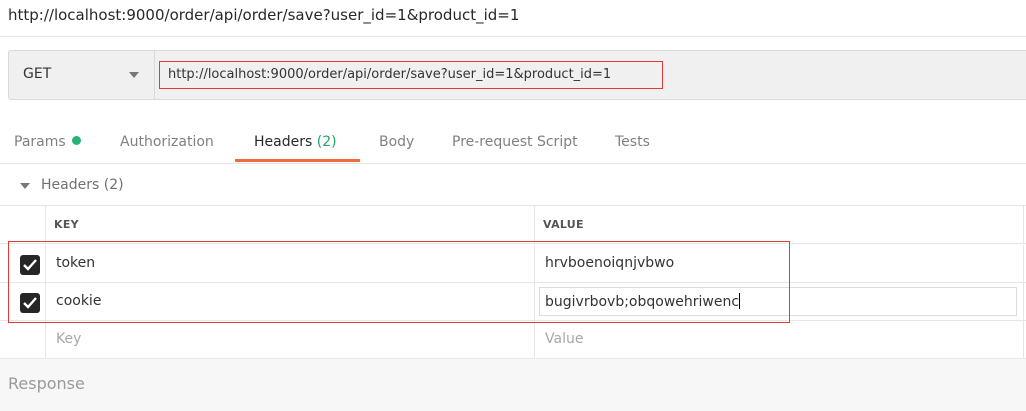 The image size is (1026, 411). I want to click on header-key-cell: KEY, so click(290, 224).